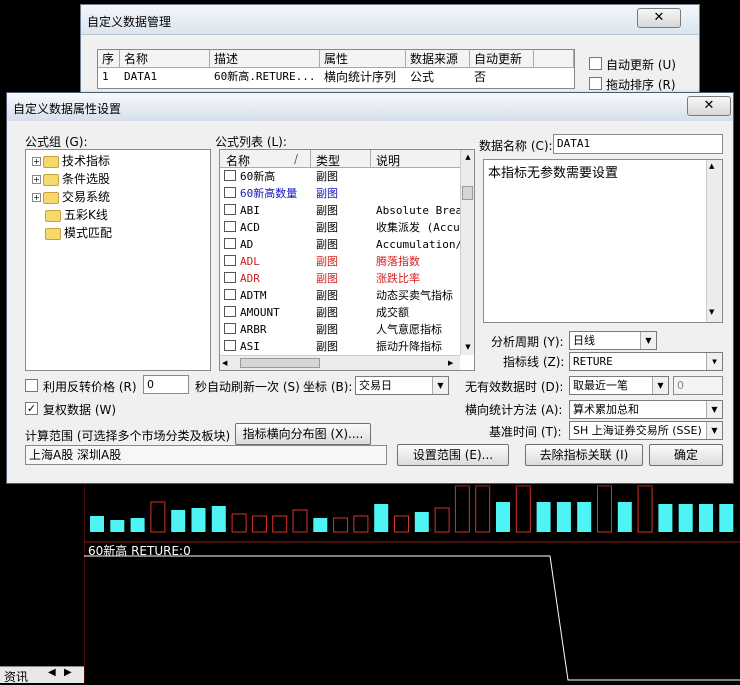  What do you see at coordinates (340, 362) in the screenshot?
I see `horizontal-scrollbar: ◀ ▶` at bounding box center [340, 362].